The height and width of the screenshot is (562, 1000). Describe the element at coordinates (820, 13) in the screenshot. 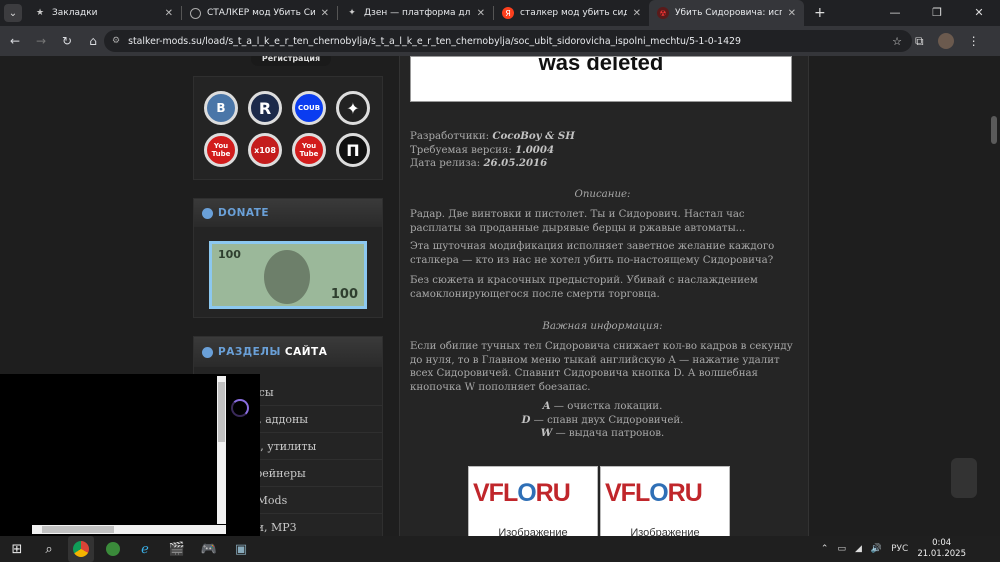

I see `new-tab-button: +` at that location.